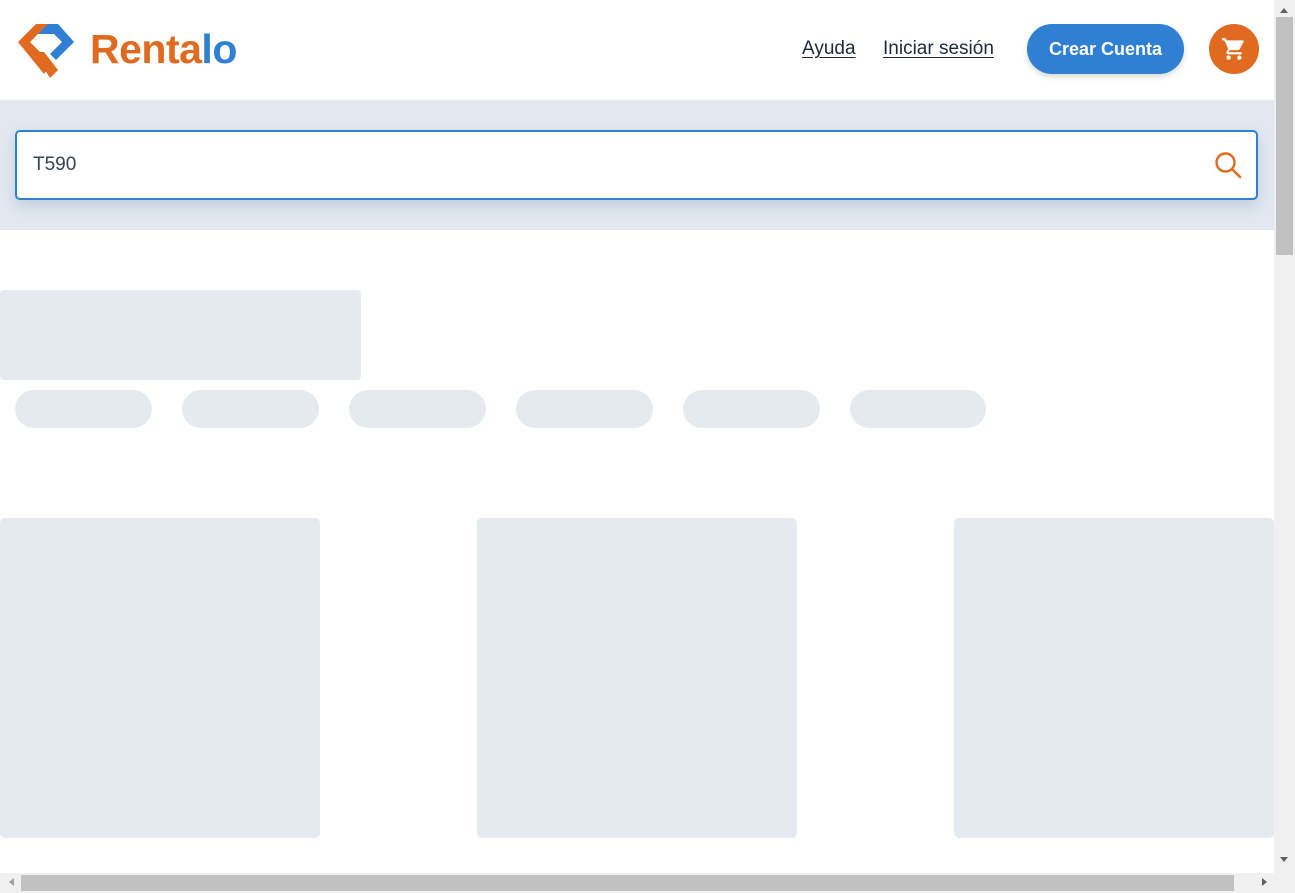  I want to click on brand-logo-link, so click(45, 49).